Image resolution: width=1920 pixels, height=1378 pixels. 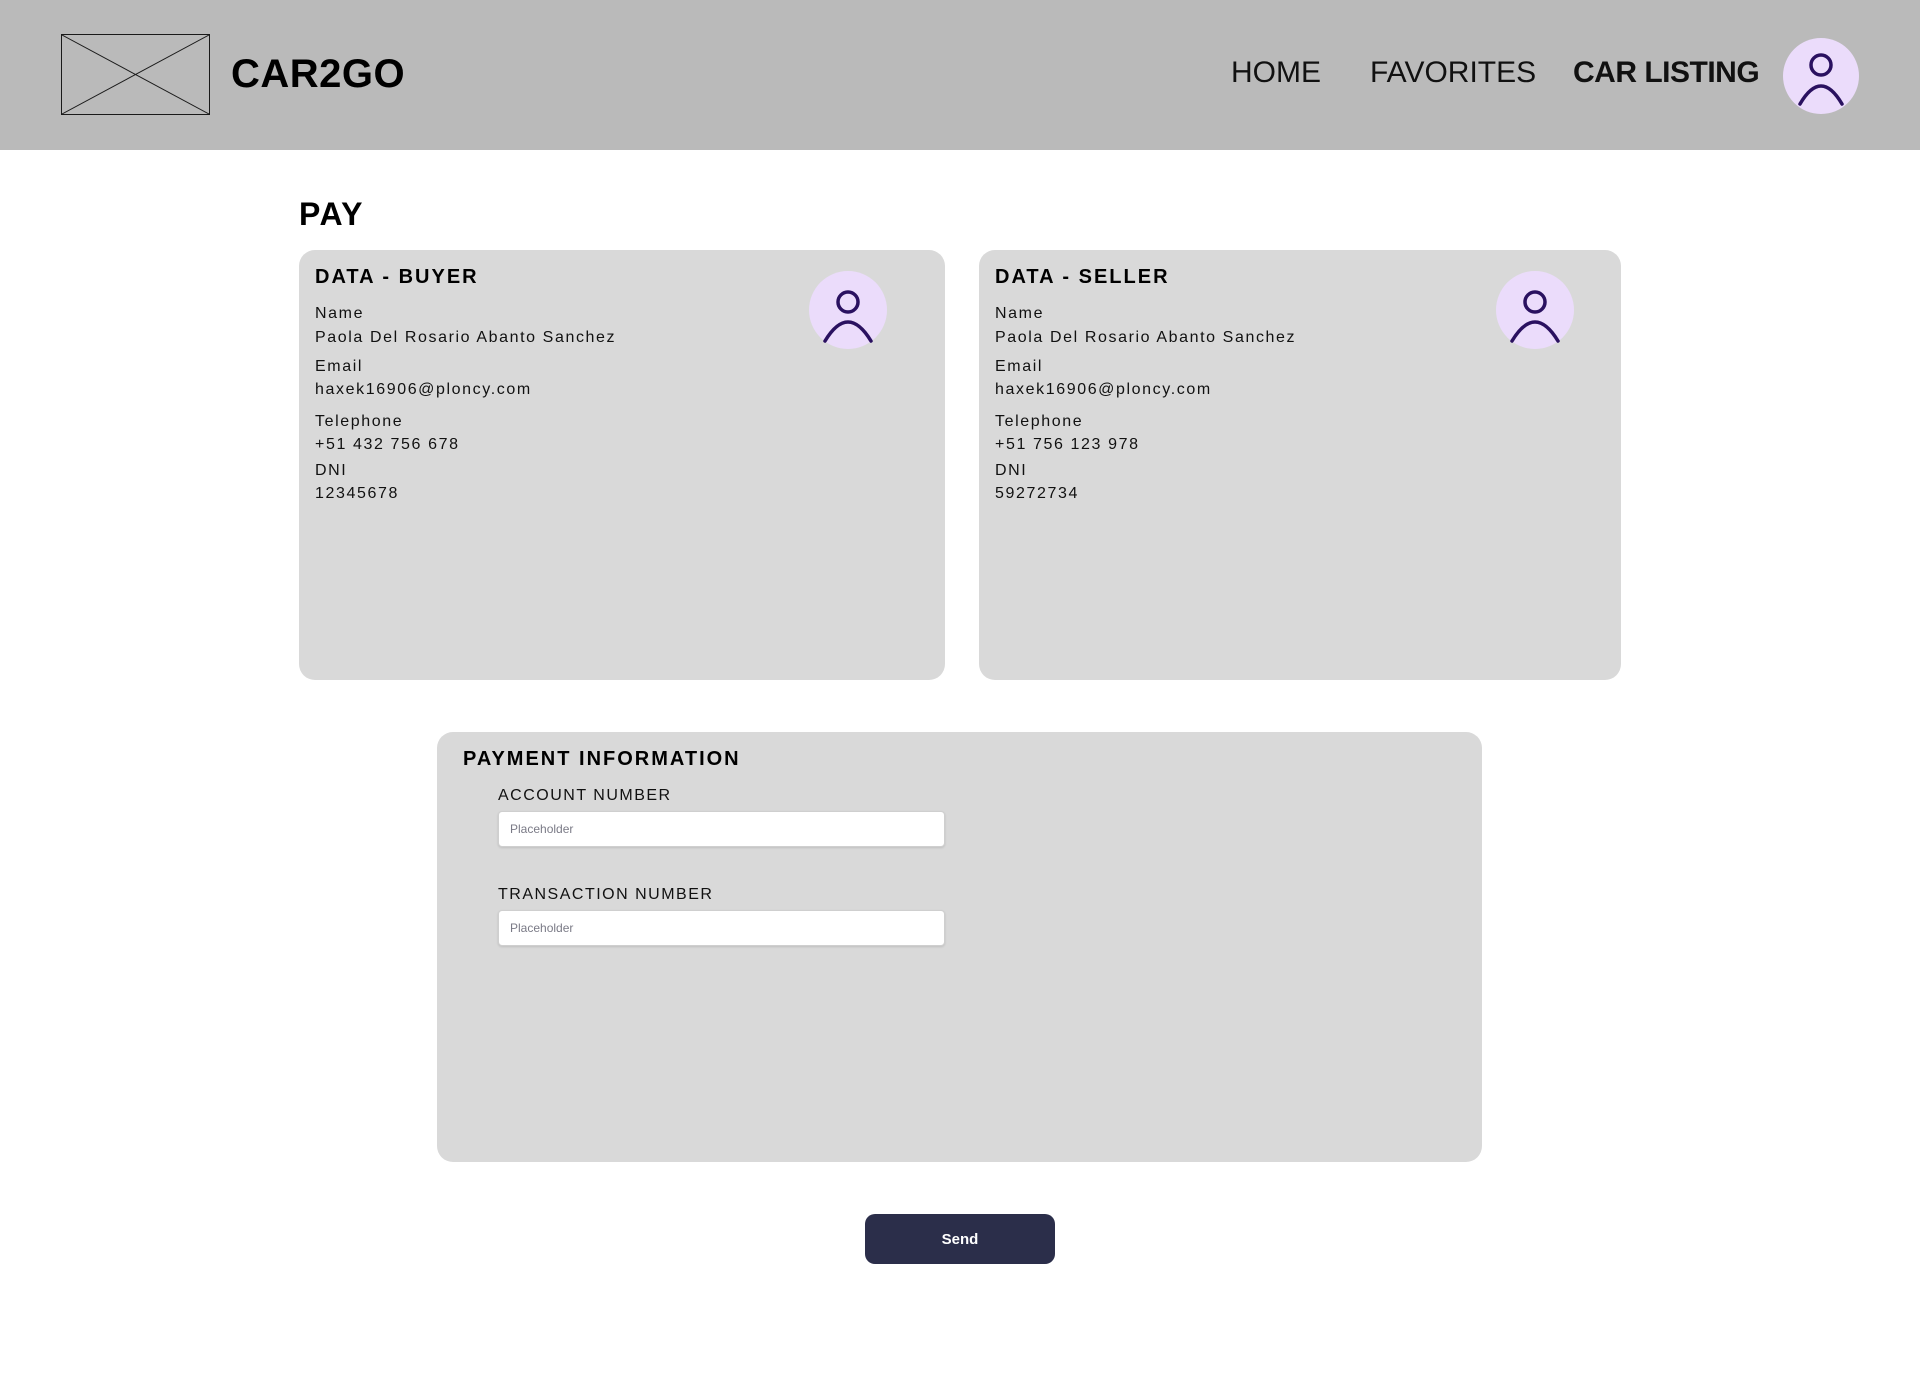 What do you see at coordinates (1276, 73) in the screenshot?
I see `nav-home: HOME` at bounding box center [1276, 73].